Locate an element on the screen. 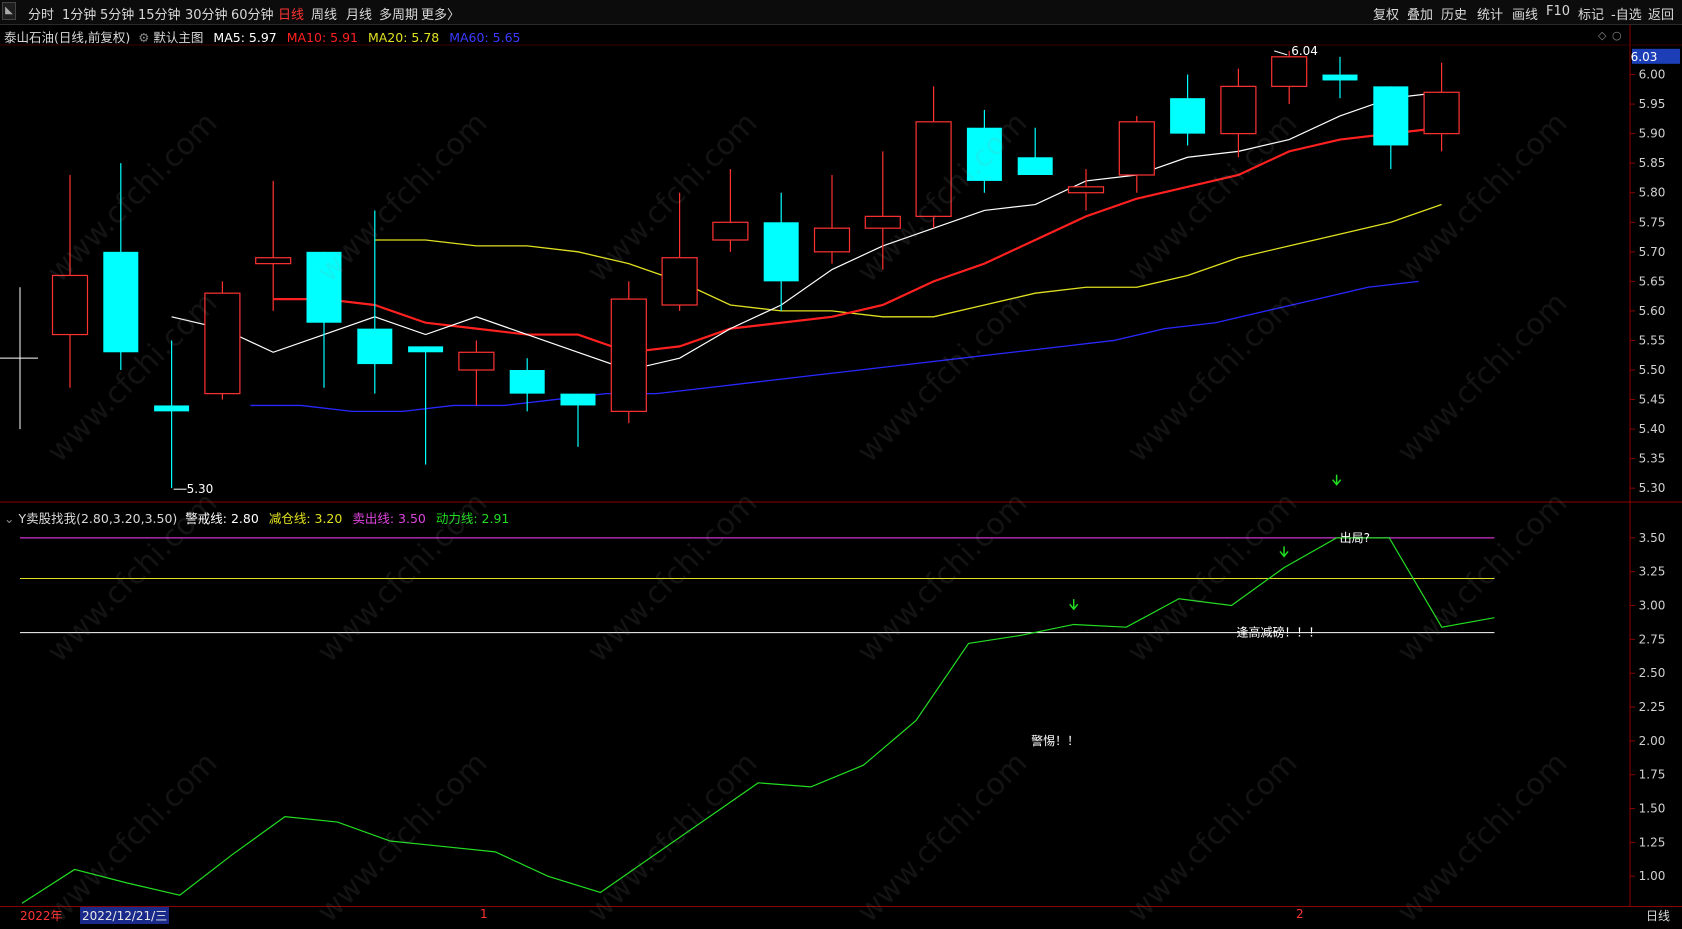  f10-button: F10 is located at coordinates (1558, 11).